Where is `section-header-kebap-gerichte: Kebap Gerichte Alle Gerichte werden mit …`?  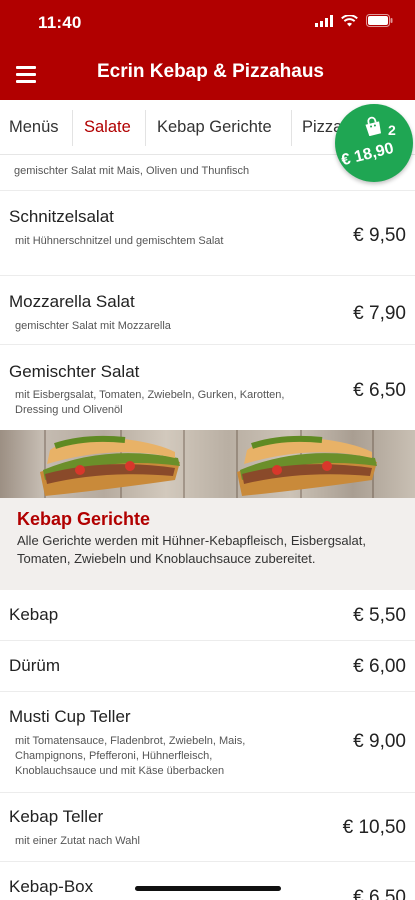 section-header-kebap-gerichte: Kebap Gerichte Alle Gerichte werden mit … is located at coordinates (207, 544).